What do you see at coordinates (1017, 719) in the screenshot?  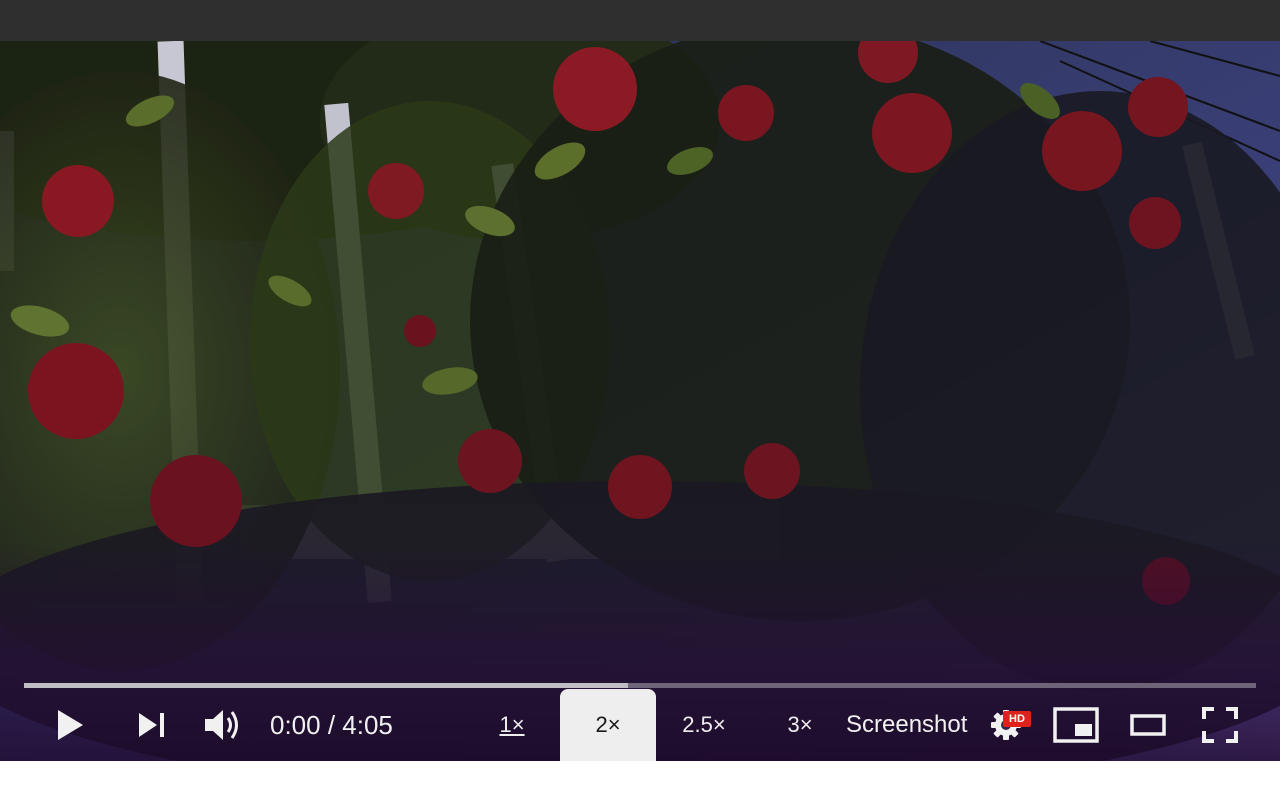 I see `hd-badge: HD` at bounding box center [1017, 719].